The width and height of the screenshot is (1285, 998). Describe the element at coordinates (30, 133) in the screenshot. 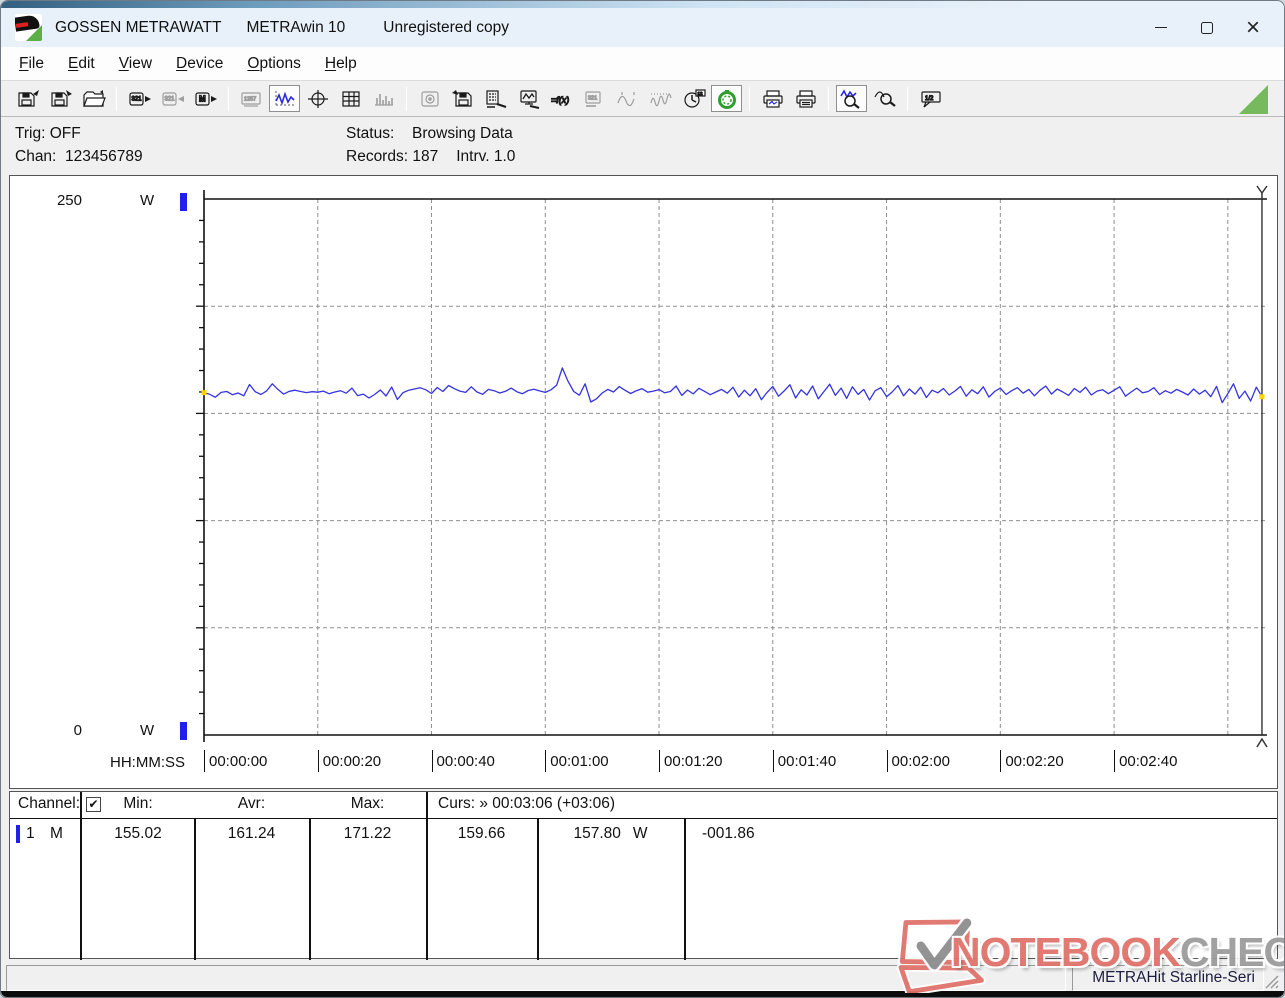

I see `trig-label: Trig:` at that location.